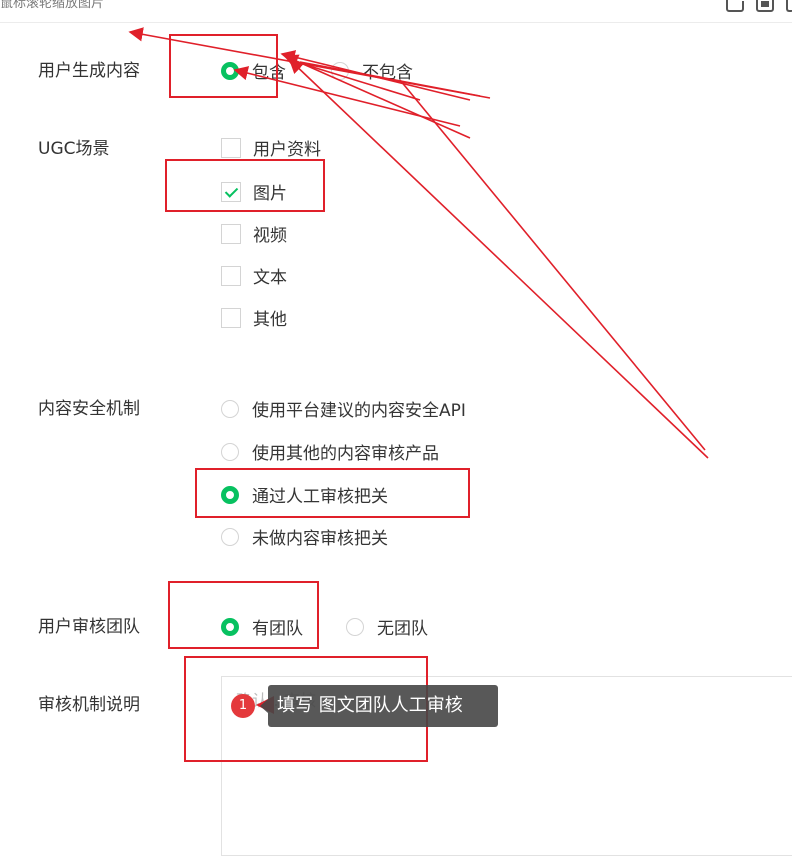 This screenshot has width=792, height=856. Describe the element at coordinates (243, 706) in the screenshot. I see `step-number-badge: 1` at that location.